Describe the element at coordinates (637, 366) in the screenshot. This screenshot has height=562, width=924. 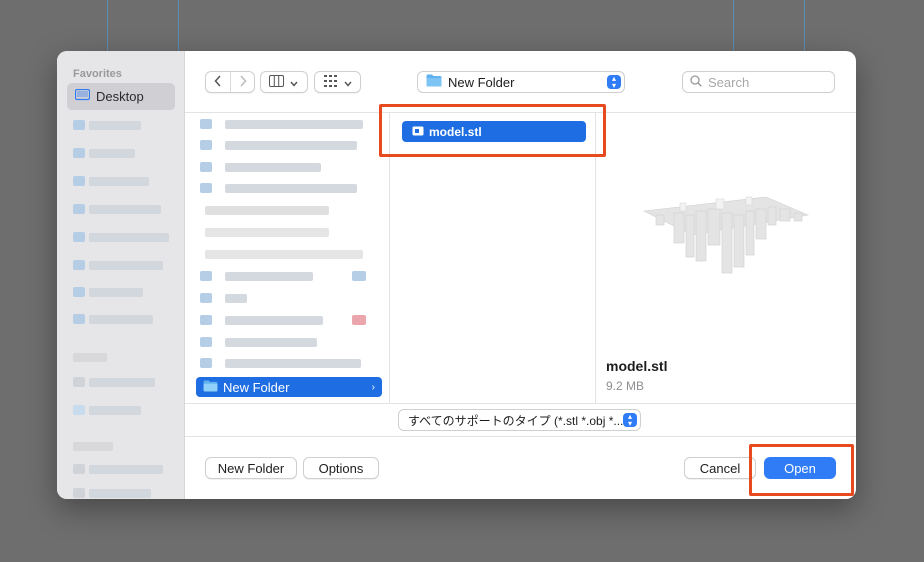
I see `preview-file-name: model.stl` at that location.